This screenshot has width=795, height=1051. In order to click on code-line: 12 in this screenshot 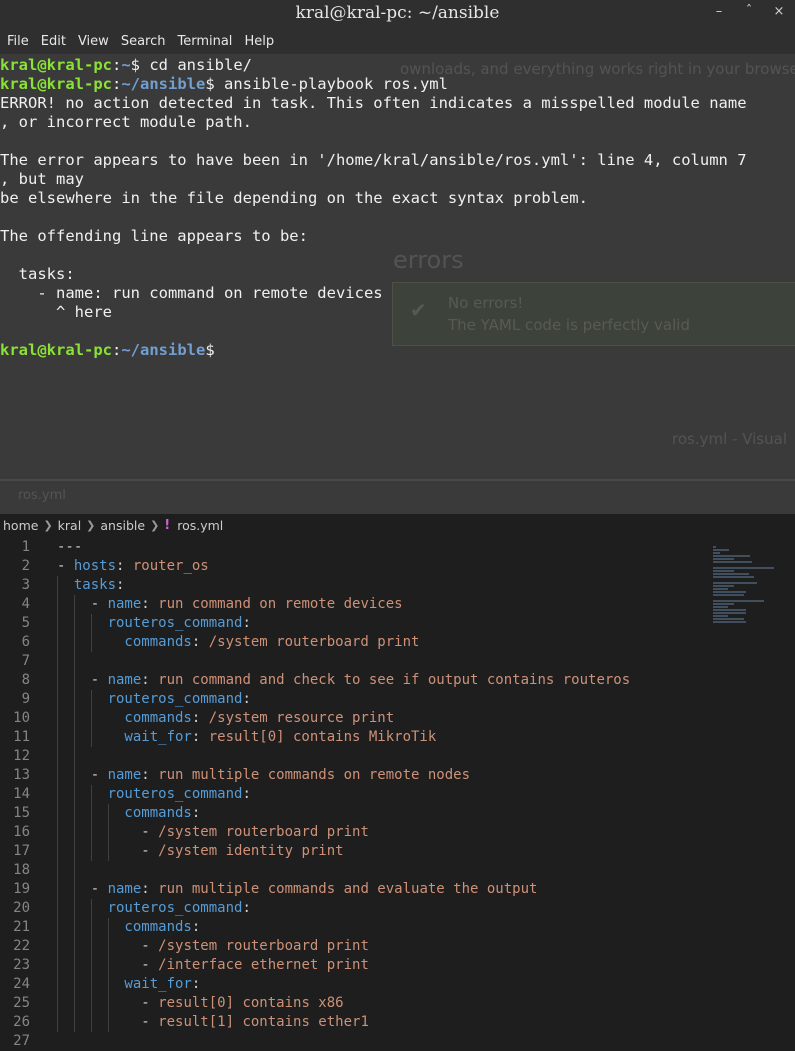, I will do `click(397, 756)`.